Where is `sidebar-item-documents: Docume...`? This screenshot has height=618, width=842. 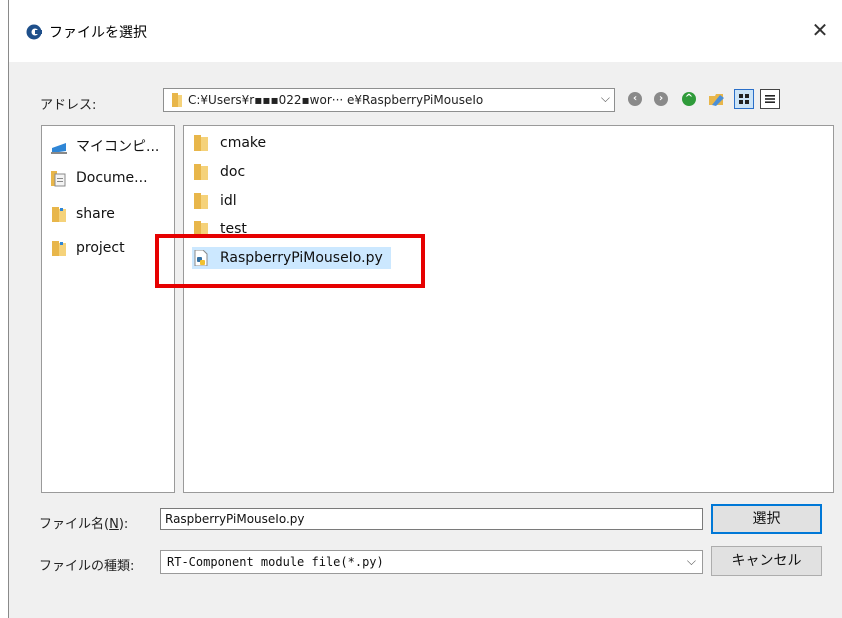
sidebar-item-documents: Docume... is located at coordinates (99, 178).